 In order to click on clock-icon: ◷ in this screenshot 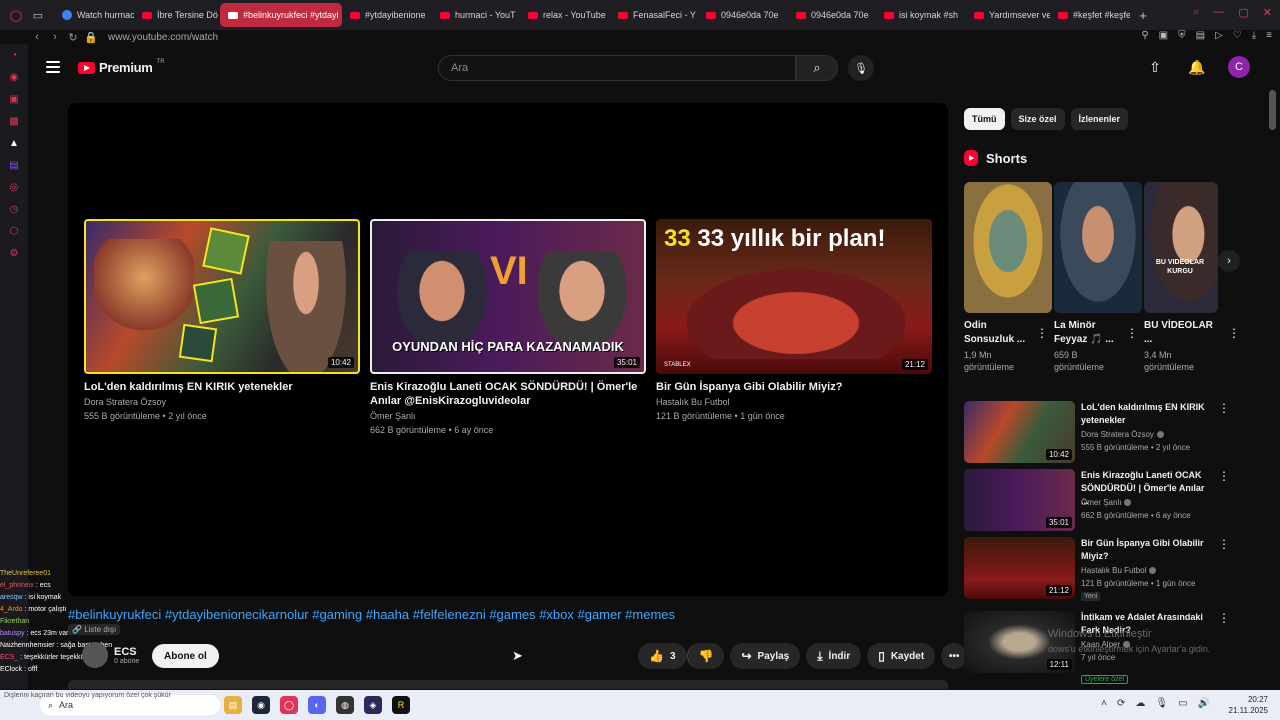, I will do `click(14, 209)`.